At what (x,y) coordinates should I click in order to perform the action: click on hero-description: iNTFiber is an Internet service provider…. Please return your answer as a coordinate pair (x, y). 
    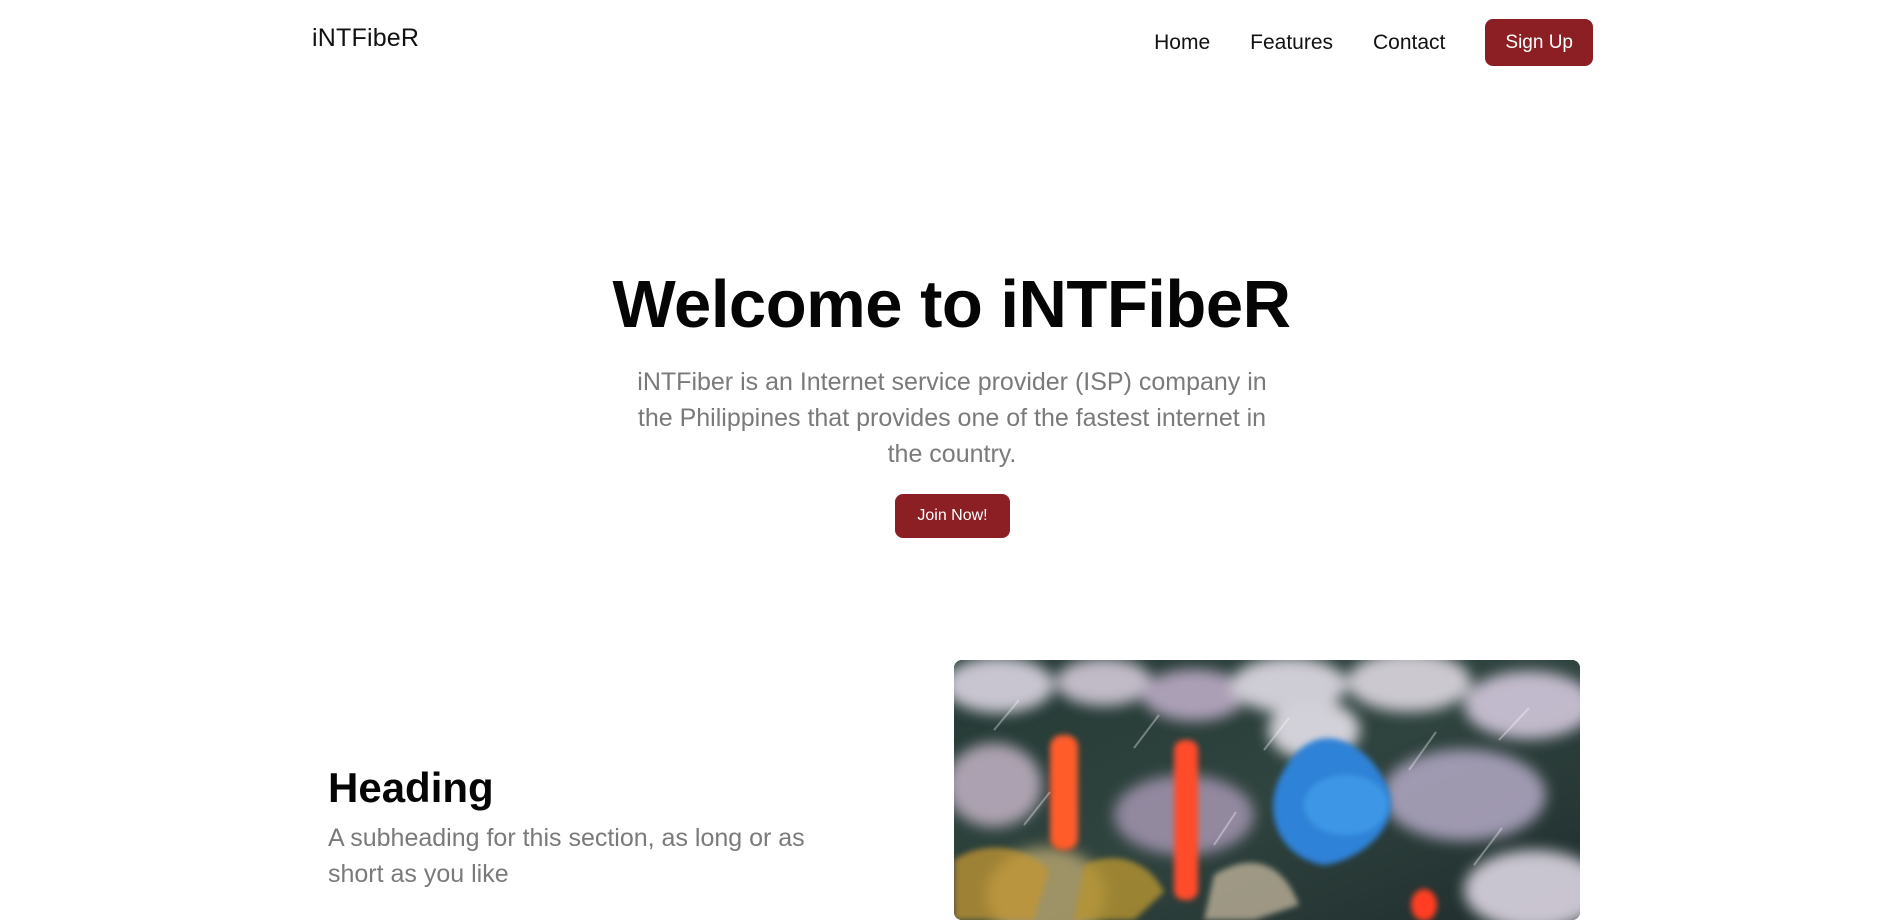
    Looking at the image, I should click on (952, 418).